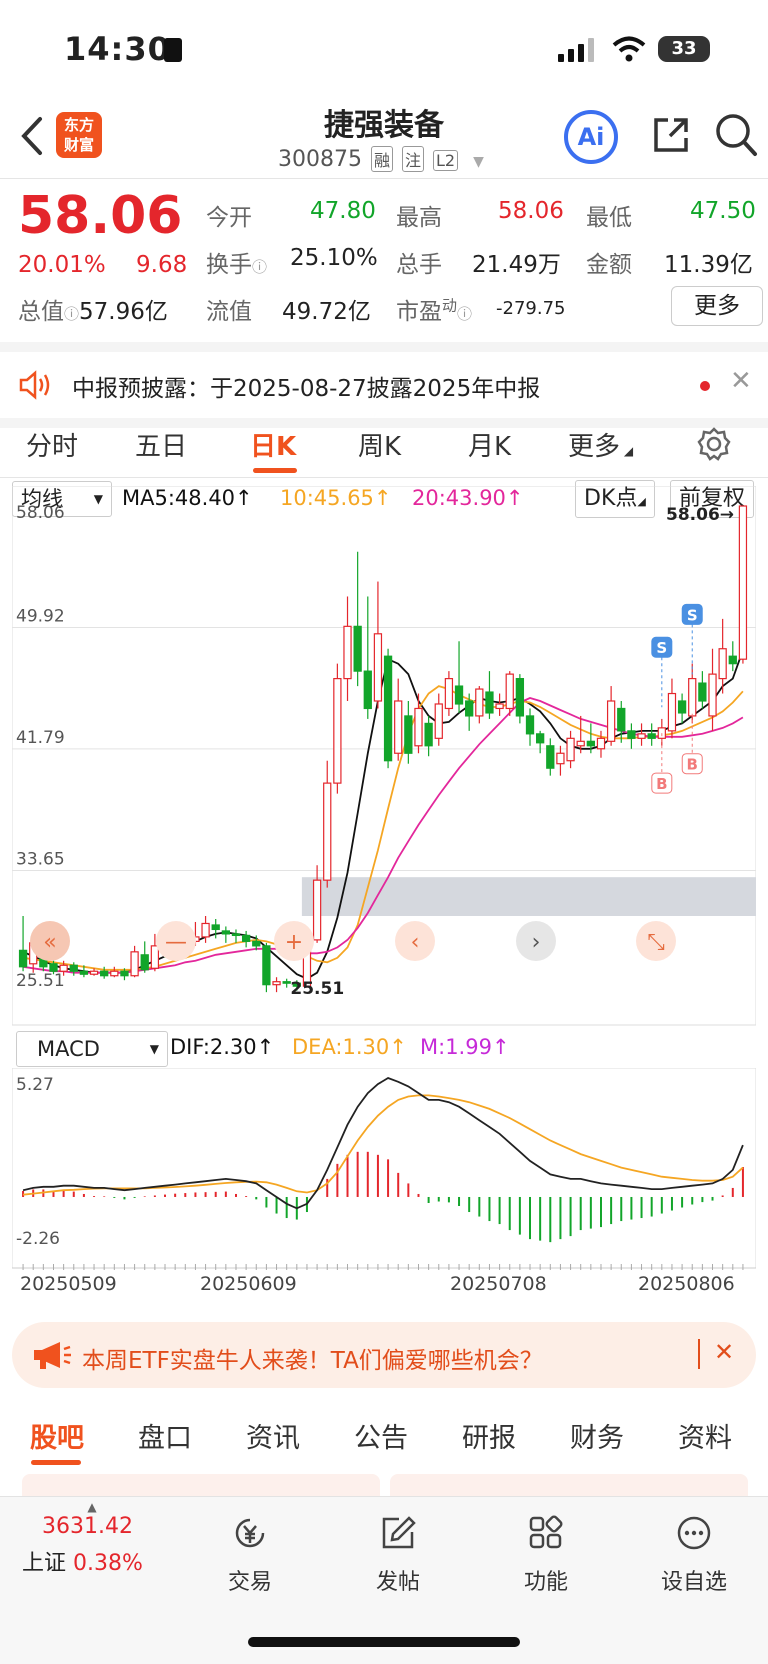  I want to click on x-tick-label: 20250609, so click(248, 1284).